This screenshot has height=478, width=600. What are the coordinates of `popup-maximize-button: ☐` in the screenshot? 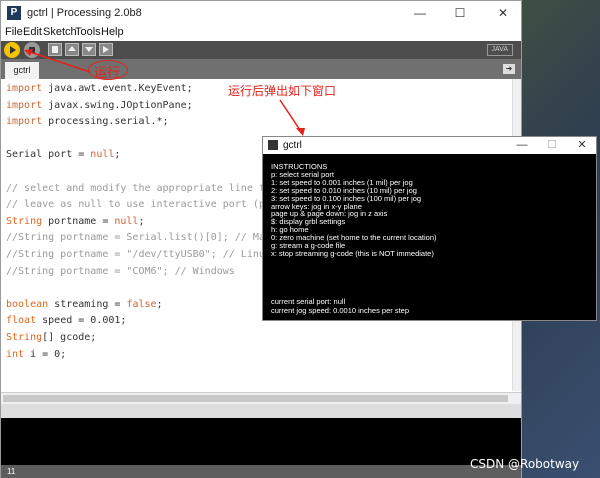 It's located at (552, 145).